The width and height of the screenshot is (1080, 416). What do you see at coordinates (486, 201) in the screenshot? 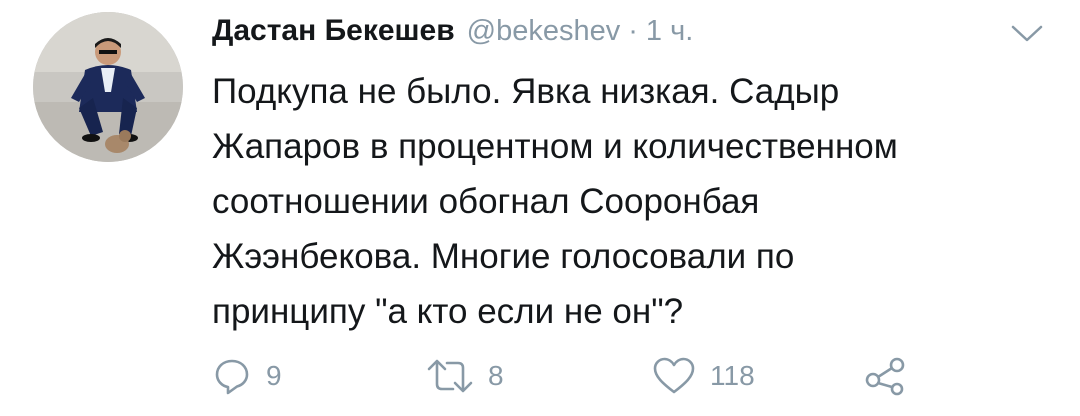
I see `tweet-text-line: соотношении обогнал Сооронбая` at bounding box center [486, 201].